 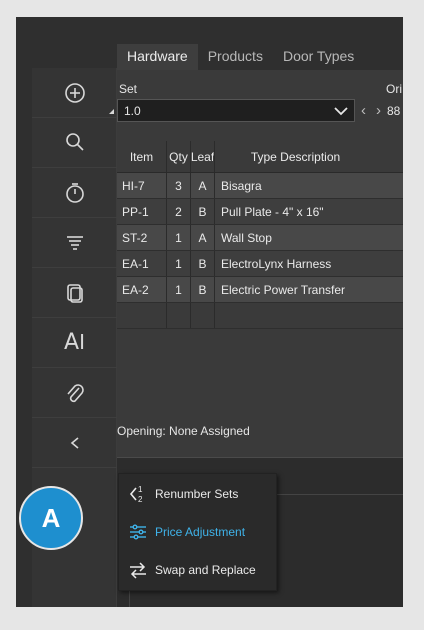 I want to click on text-button: AI, so click(x=74, y=343).